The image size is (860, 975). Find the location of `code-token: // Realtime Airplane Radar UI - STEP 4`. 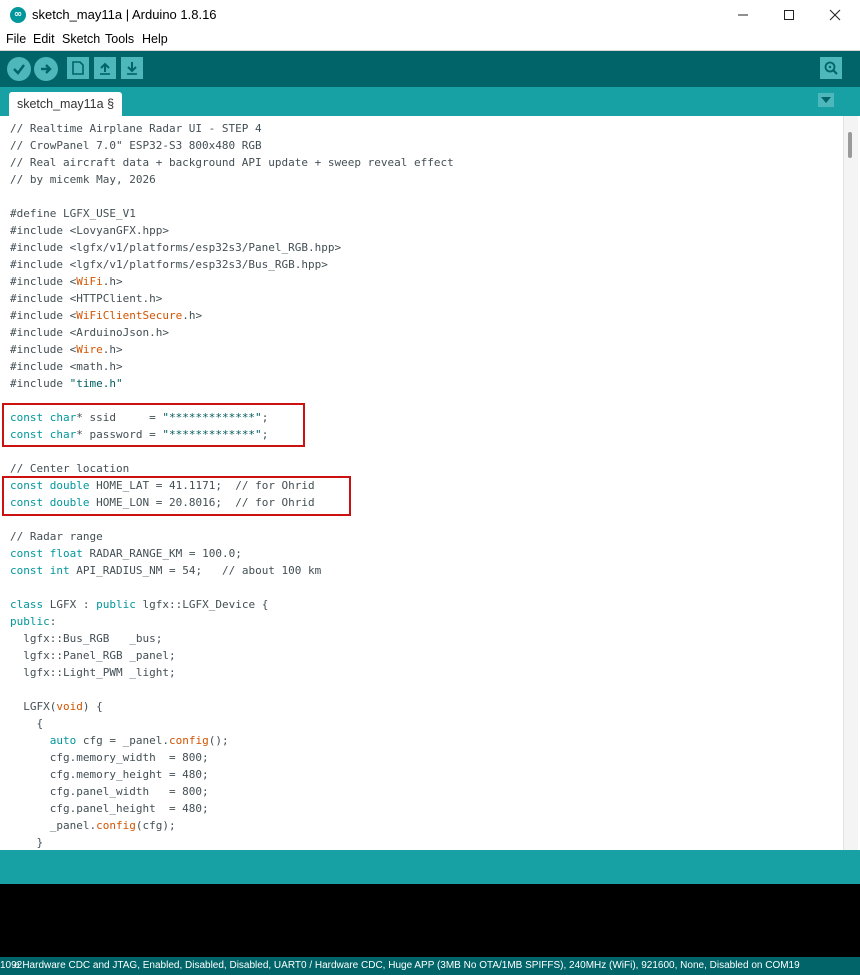

code-token: // Realtime Airplane Radar UI - STEP 4 is located at coordinates (136, 128).